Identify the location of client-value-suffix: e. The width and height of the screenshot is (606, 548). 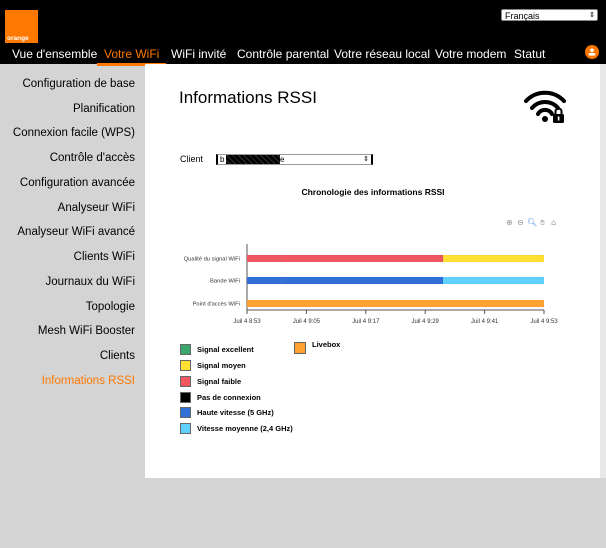
(282, 159).